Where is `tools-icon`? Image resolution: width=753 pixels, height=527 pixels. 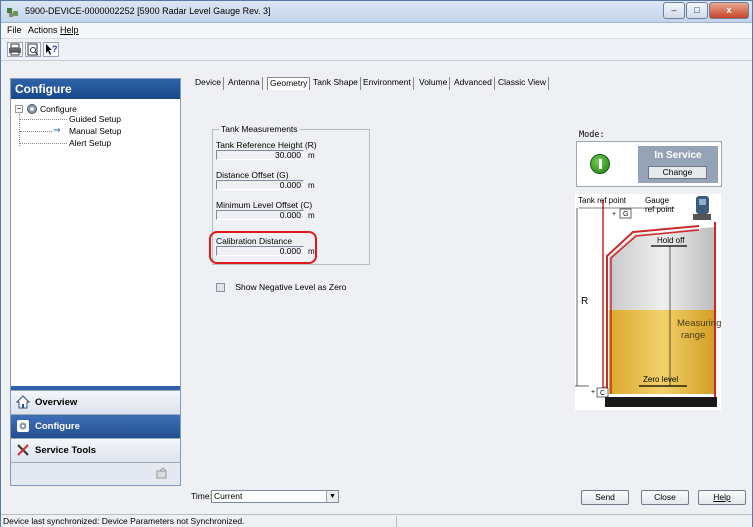 tools-icon is located at coordinates (23, 450).